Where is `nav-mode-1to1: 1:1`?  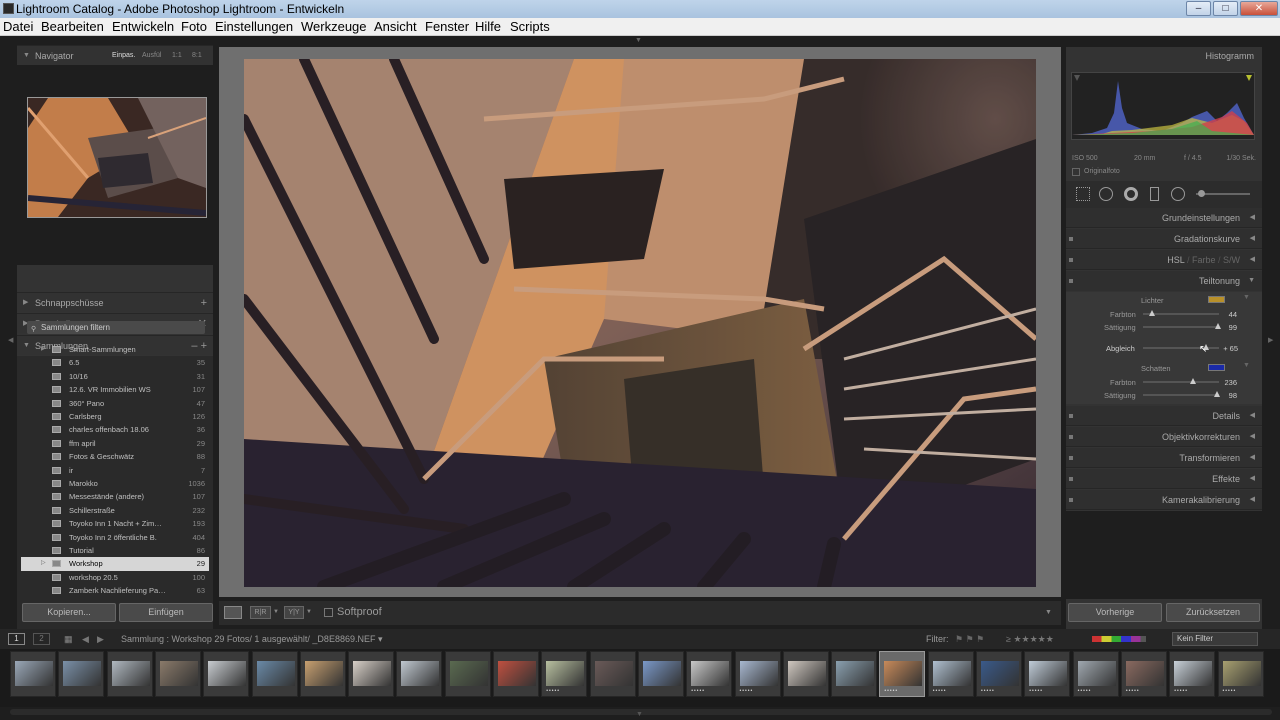 nav-mode-1to1: 1:1 is located at coordinates (177, 56).